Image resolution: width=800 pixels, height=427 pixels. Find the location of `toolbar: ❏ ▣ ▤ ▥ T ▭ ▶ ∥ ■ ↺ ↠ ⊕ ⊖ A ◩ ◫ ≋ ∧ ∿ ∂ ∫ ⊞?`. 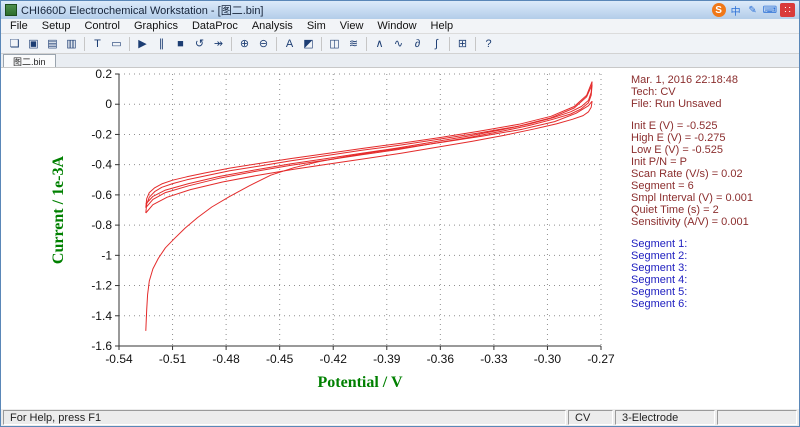

toolbar: ❏ ▣ ▤ ▥ T ▭ ▶ ∥ ■ ↺ ↠ ⊕ ⊖ A ◩ ◫ ≋ ∧ ∿ ∂ ∫ ⊞? is located at coordinates (400, 44).